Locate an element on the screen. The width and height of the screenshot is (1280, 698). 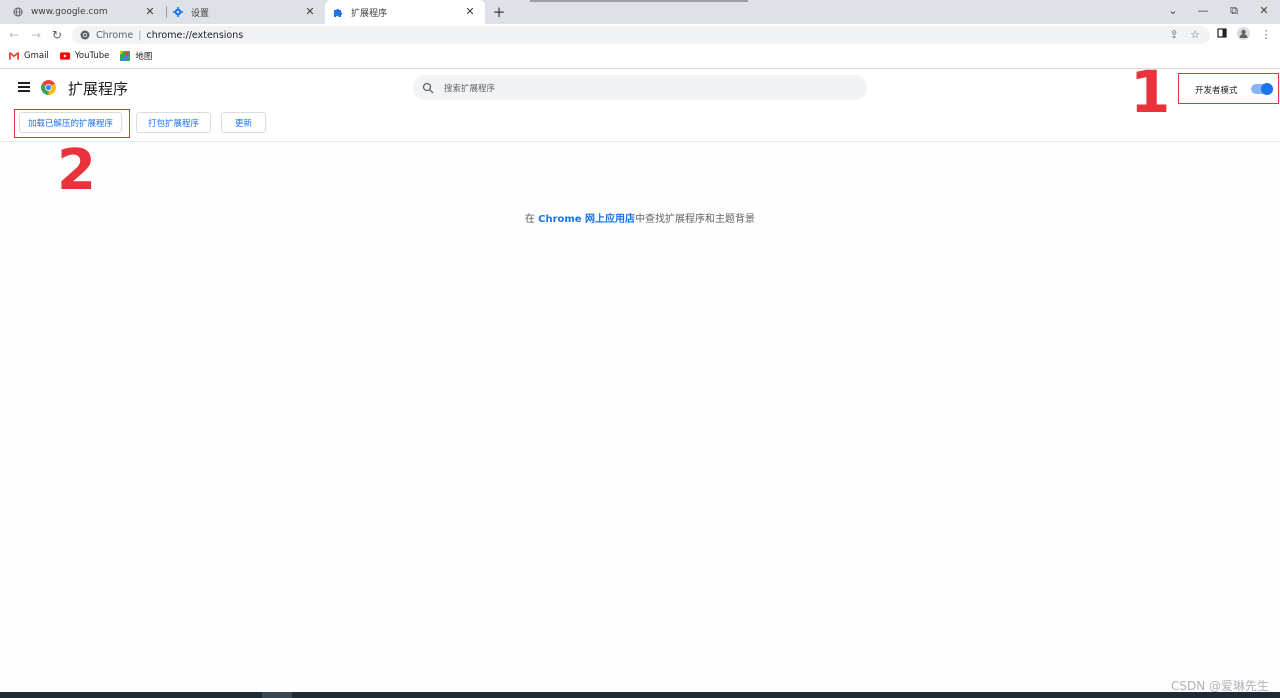
tab-title: www.google.com is located at coordinates (69, 12).